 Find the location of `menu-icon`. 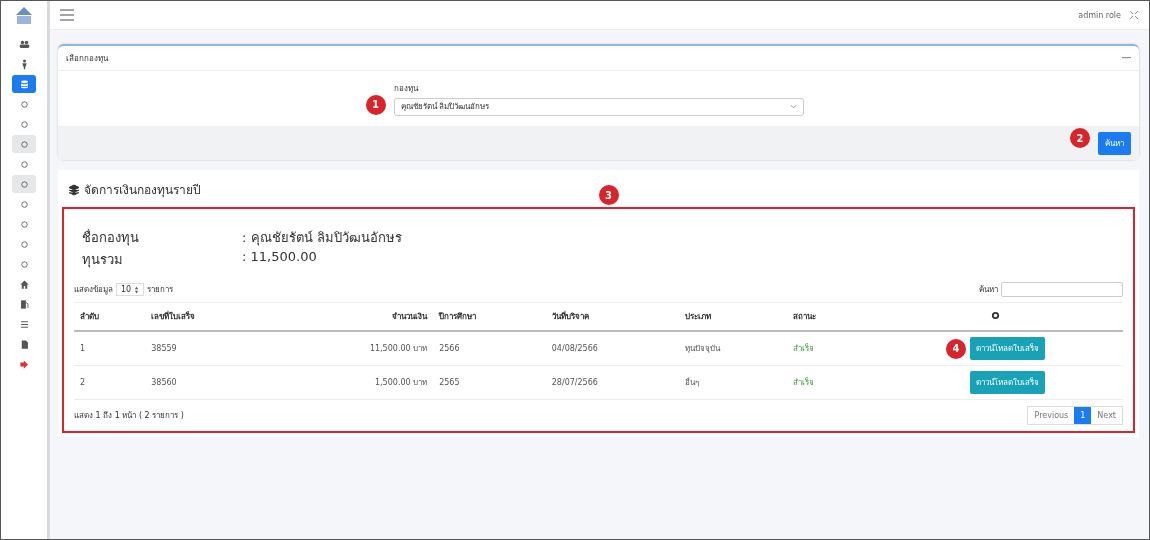

menu-icon is located at coordinates (67, 15).